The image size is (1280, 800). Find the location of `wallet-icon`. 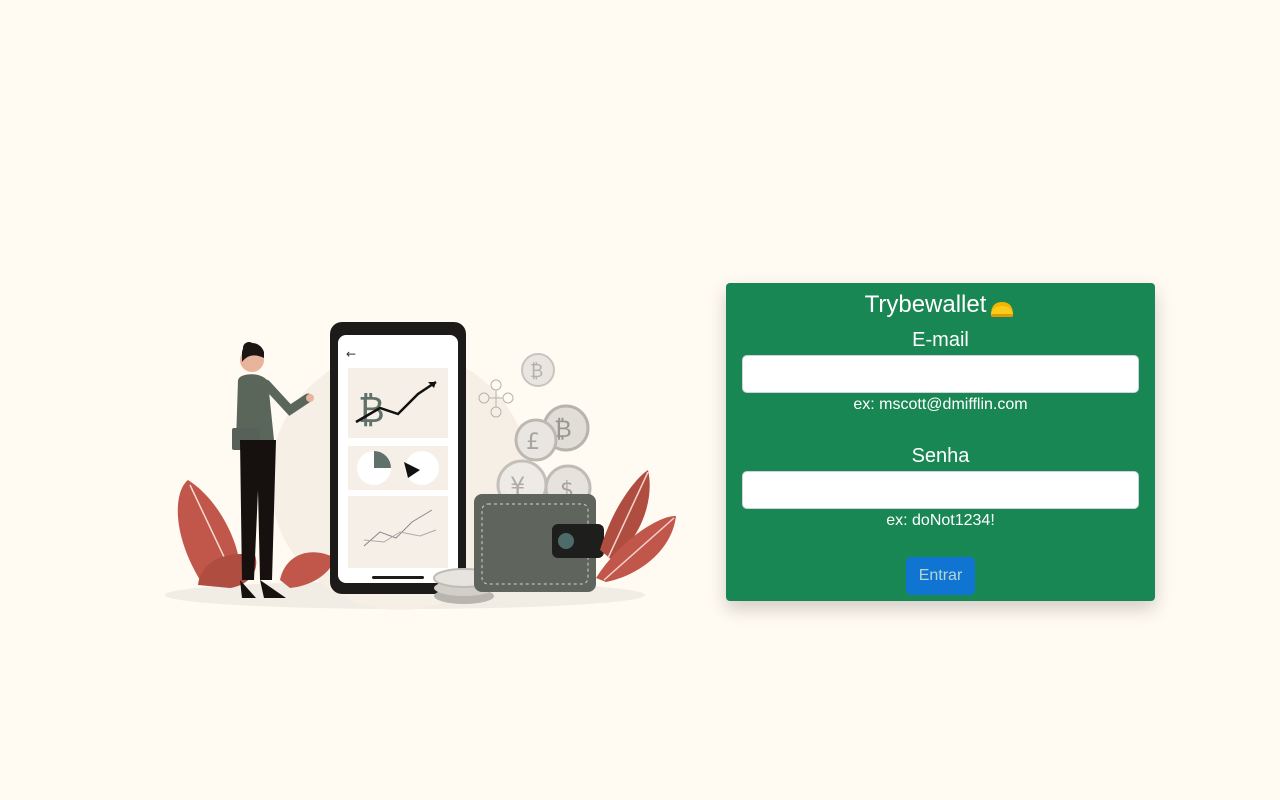

wallet-icon is located at coordinates (539, 543).